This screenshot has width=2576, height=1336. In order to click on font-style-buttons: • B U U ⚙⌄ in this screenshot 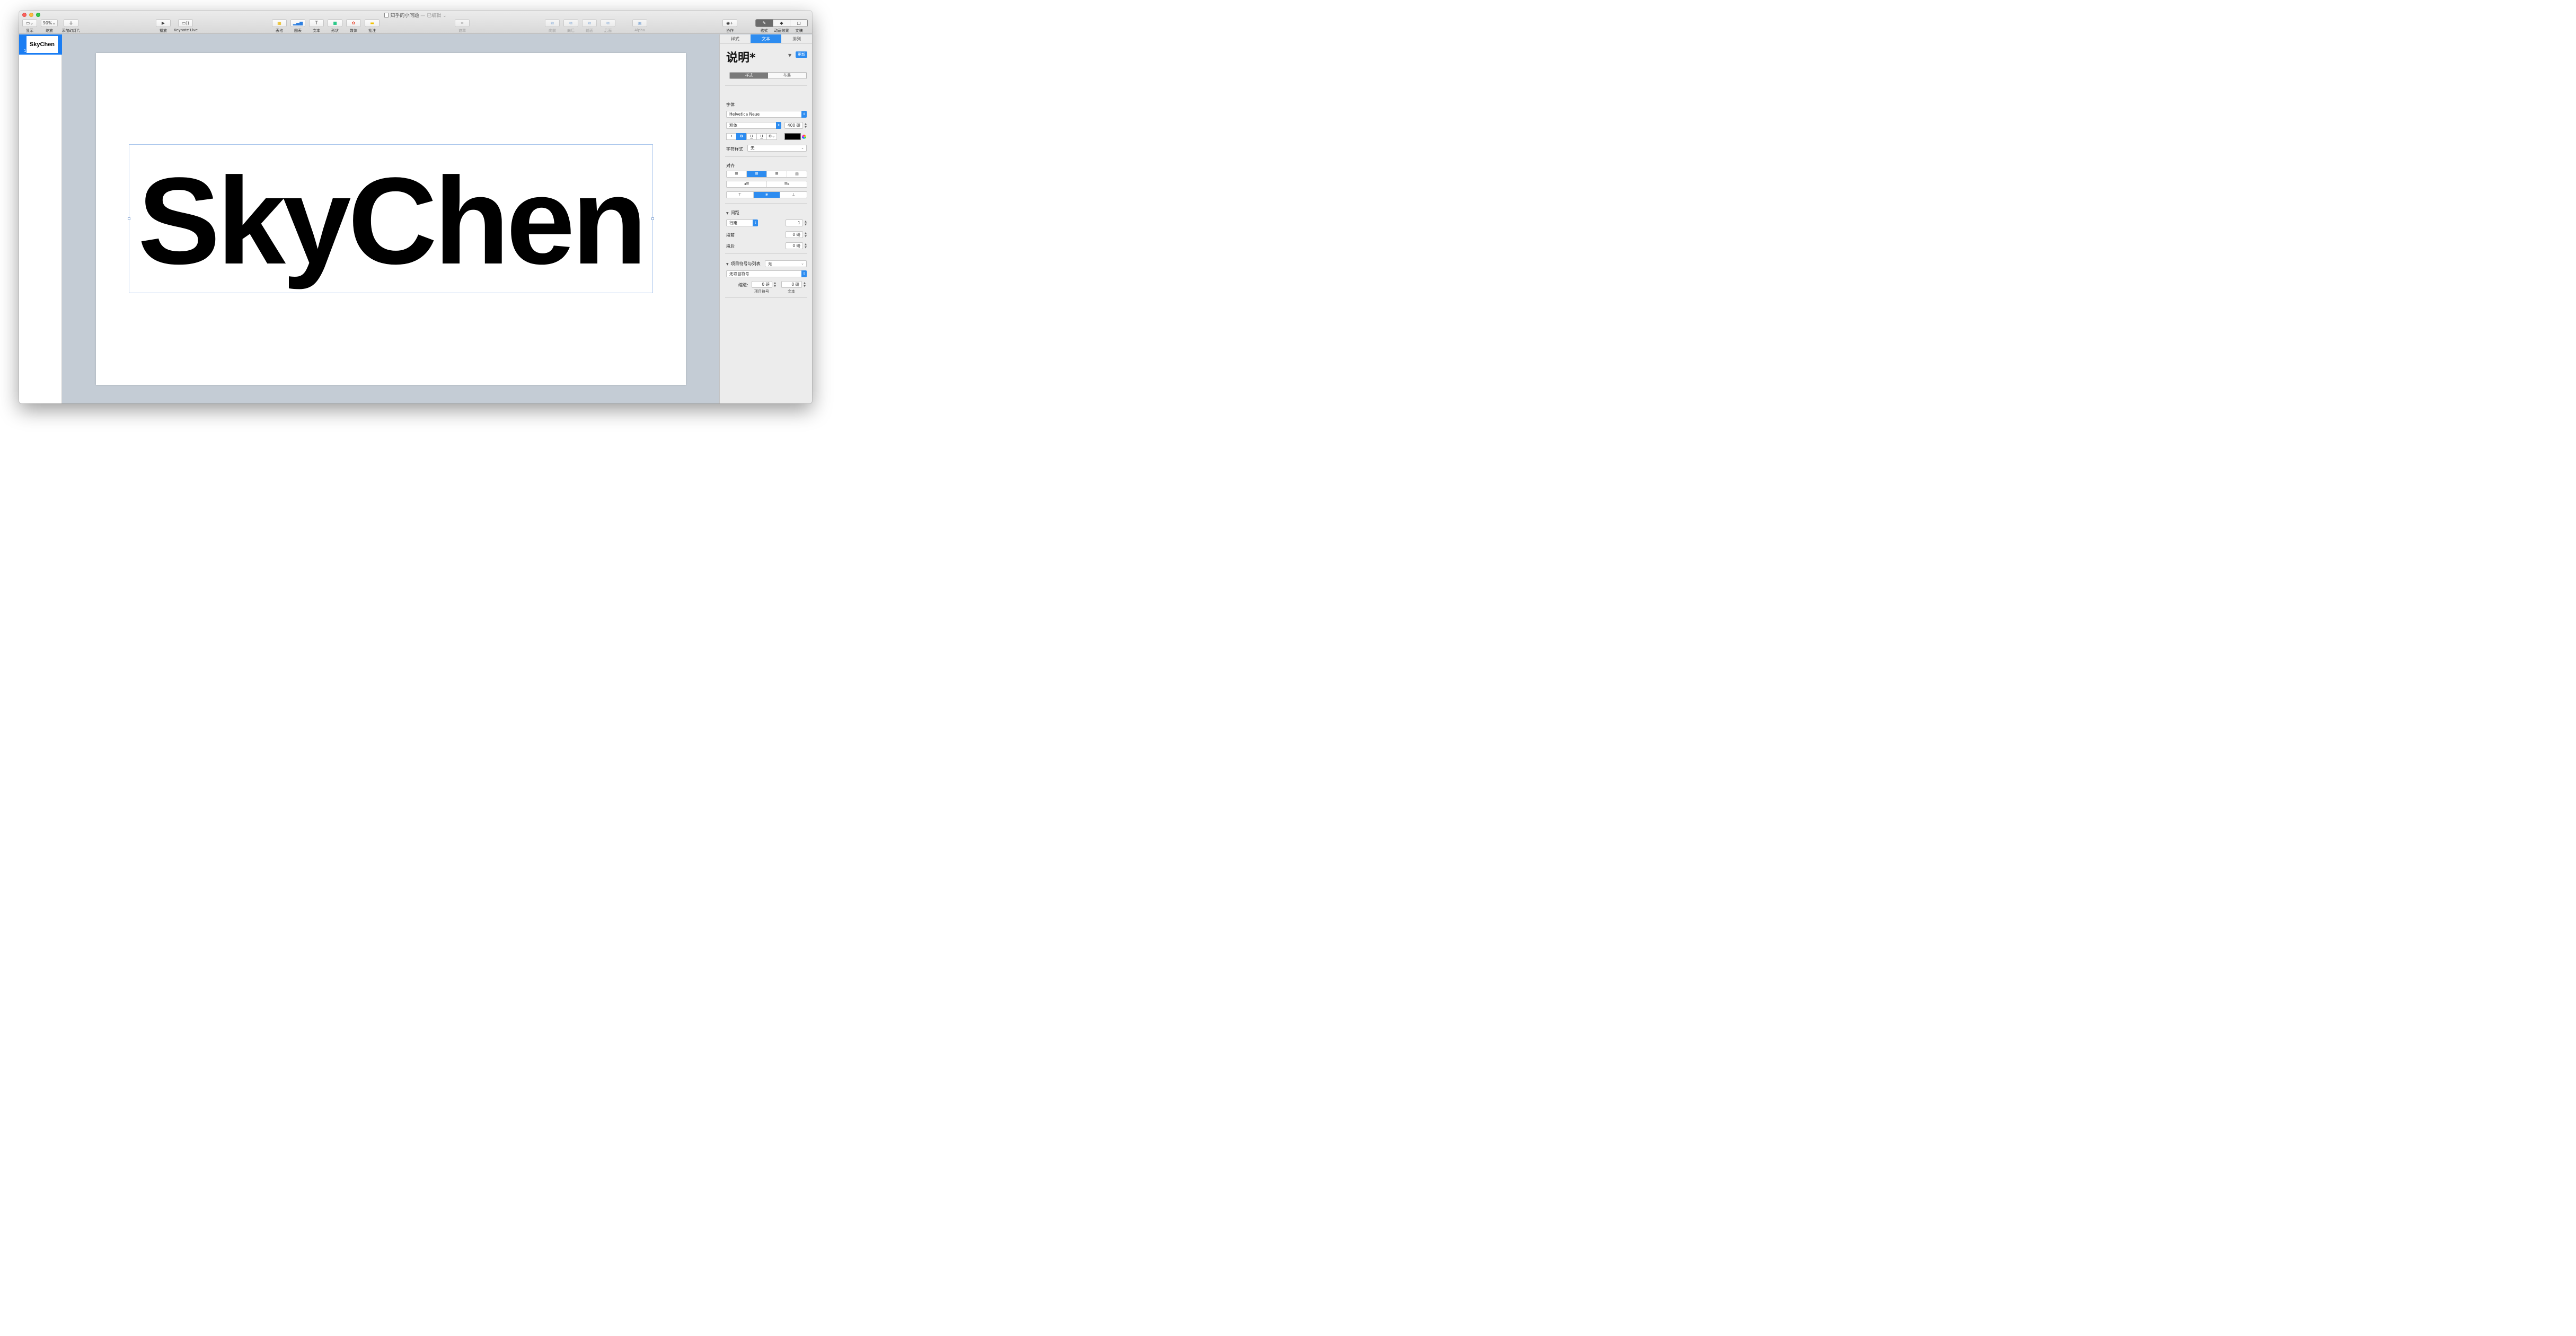, I will do `click(751, 137)`.